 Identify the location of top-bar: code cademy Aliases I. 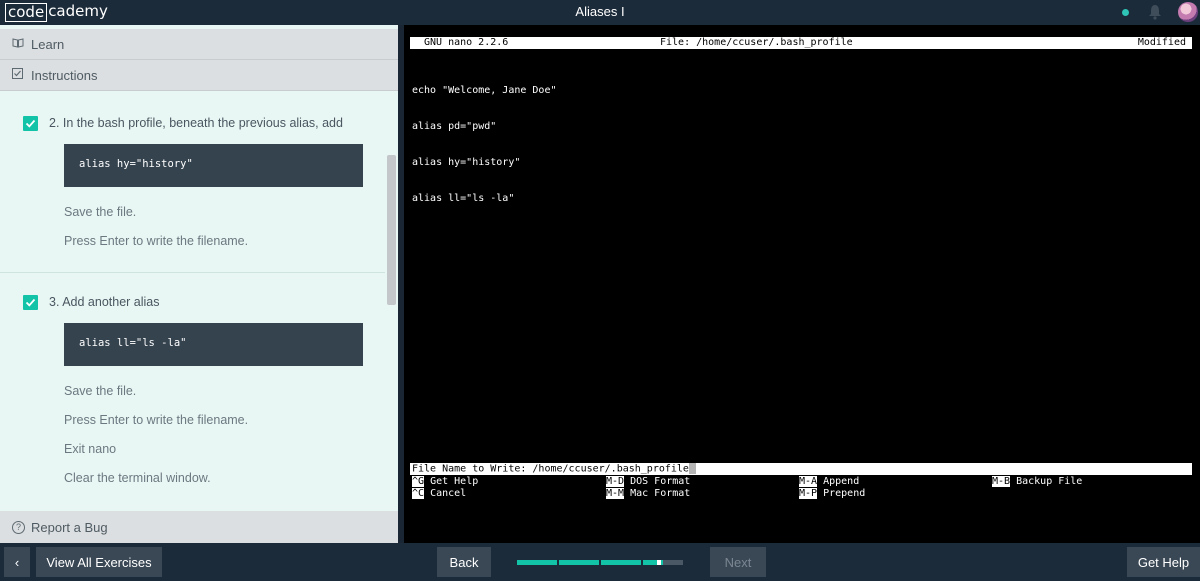
(600, 12).